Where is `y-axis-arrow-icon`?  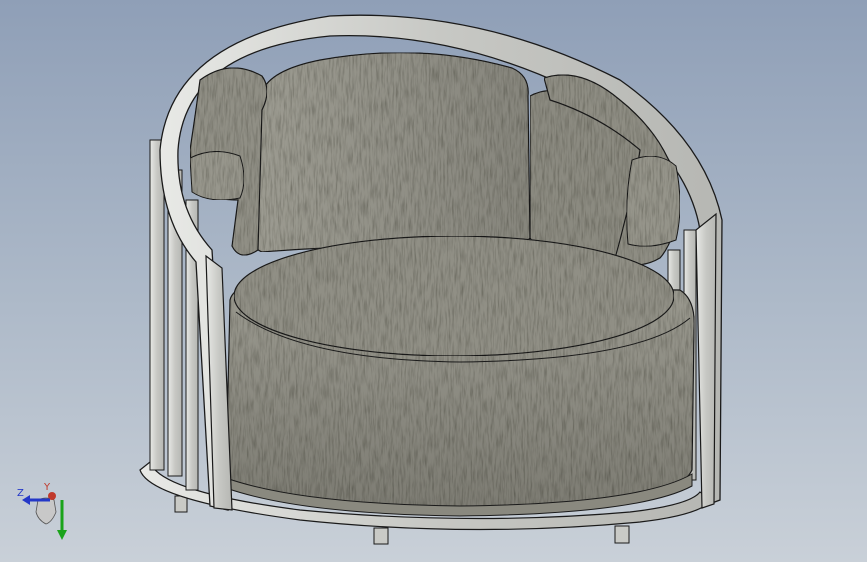 y-axis-arrow-icon is located at coordinates (62, 535).